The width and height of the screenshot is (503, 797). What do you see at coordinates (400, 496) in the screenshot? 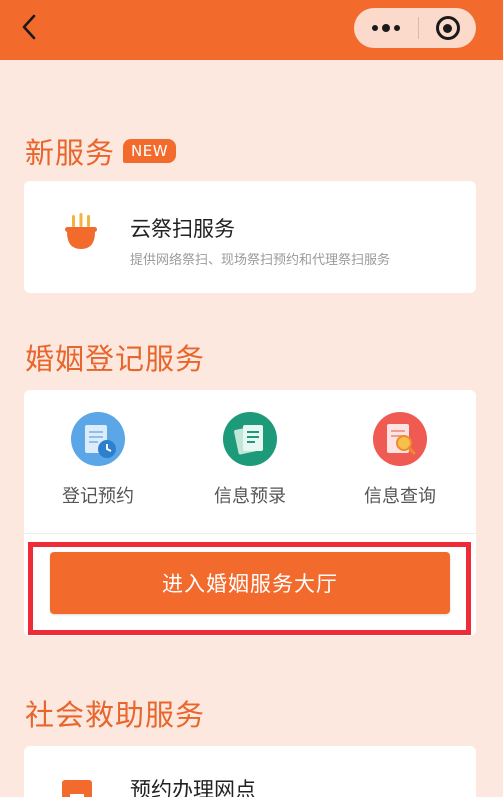
I see `service-label: 信息查询` at bounding box center [400, 496].